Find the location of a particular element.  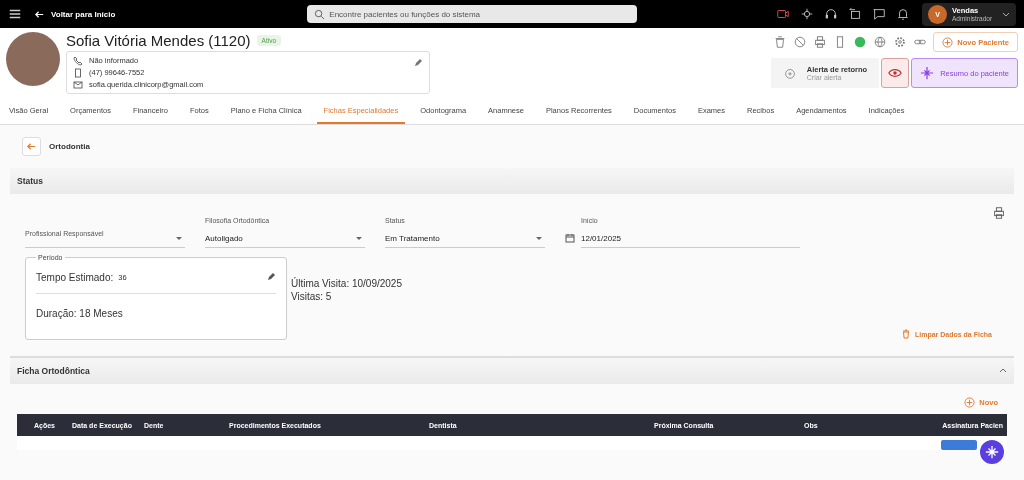

crosshair-icon is located at coordinates (807, 14).